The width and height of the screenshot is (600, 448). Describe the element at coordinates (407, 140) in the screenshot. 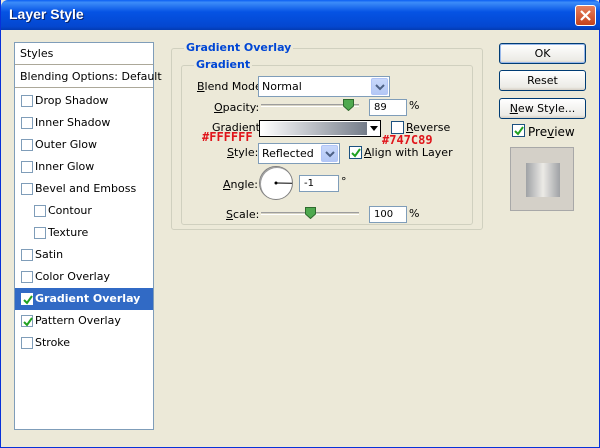

I see `annotation-gray: #747C89` at that location.